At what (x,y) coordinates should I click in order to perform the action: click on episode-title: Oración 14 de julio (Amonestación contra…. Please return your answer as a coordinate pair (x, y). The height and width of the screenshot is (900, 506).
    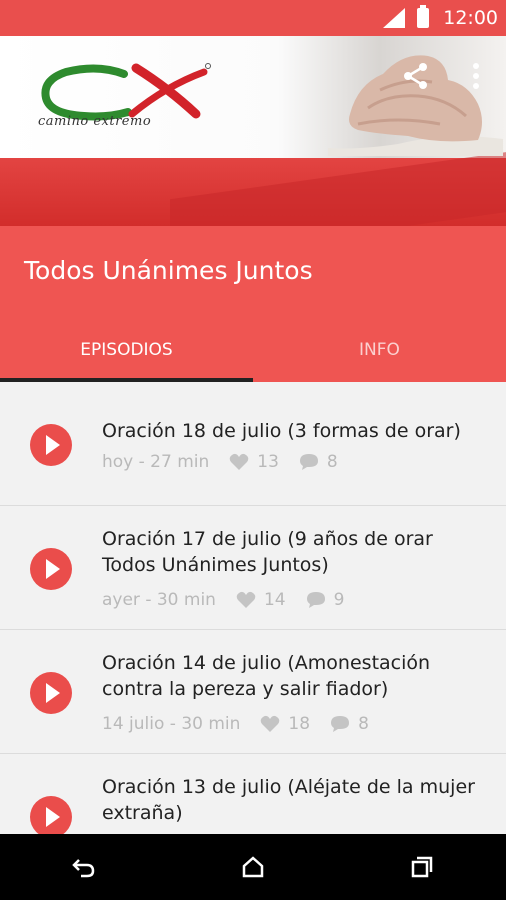
    Looking at the image, I should click on (266, 676).